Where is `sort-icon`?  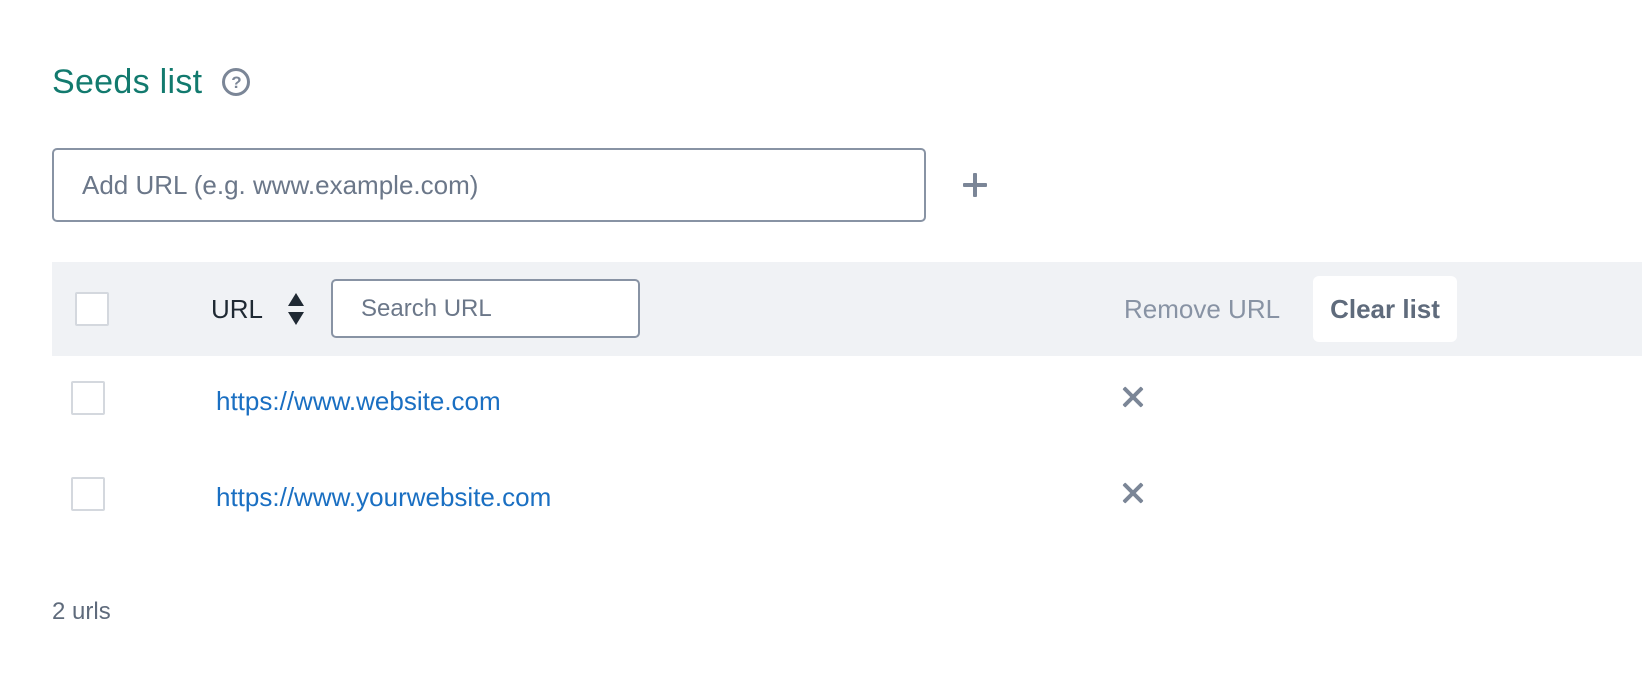 sort-icon is located at coordinates (296, 309).